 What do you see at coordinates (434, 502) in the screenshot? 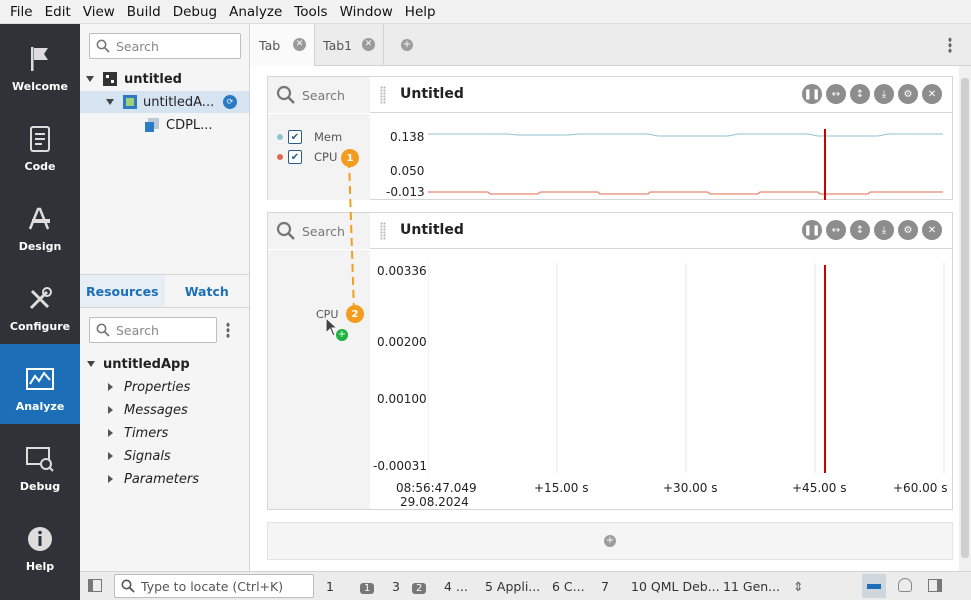
I see `x-date: 29.08.2024` at bounding box center [434, 502].